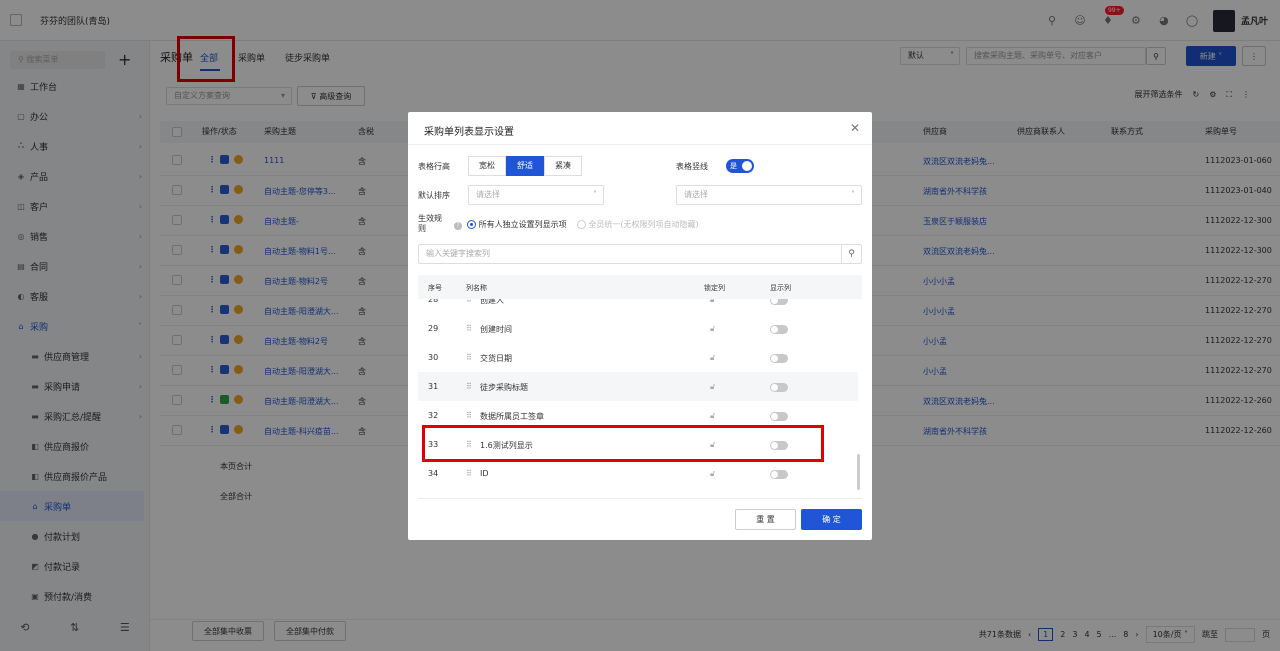 The image size is (1280, 651). I want to click on column-no: 30, so click(433, 357).